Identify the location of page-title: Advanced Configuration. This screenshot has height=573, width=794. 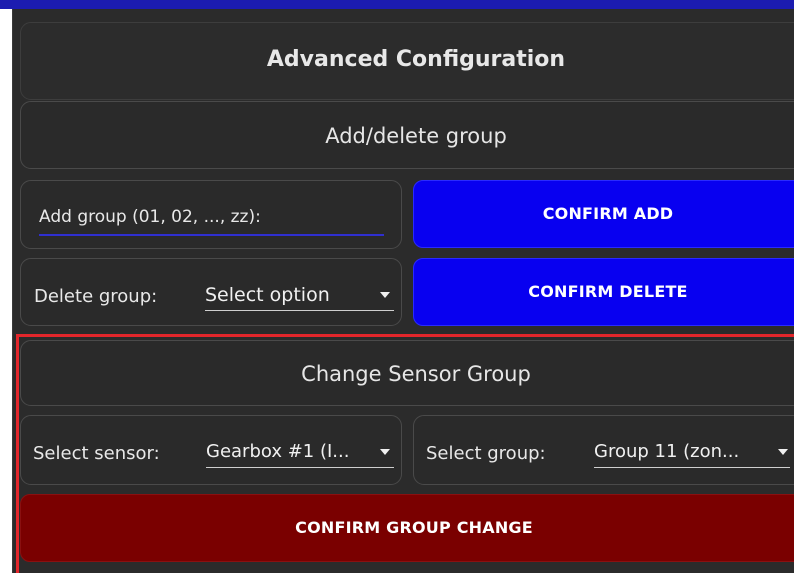
(416, 59).